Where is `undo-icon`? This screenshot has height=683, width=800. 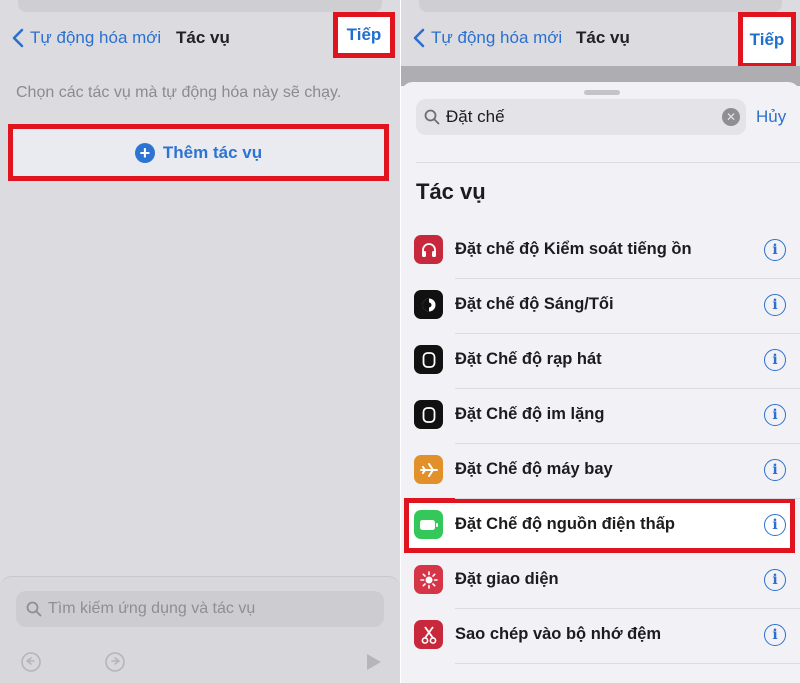 undo-icon is located at coordinates (31, 662).